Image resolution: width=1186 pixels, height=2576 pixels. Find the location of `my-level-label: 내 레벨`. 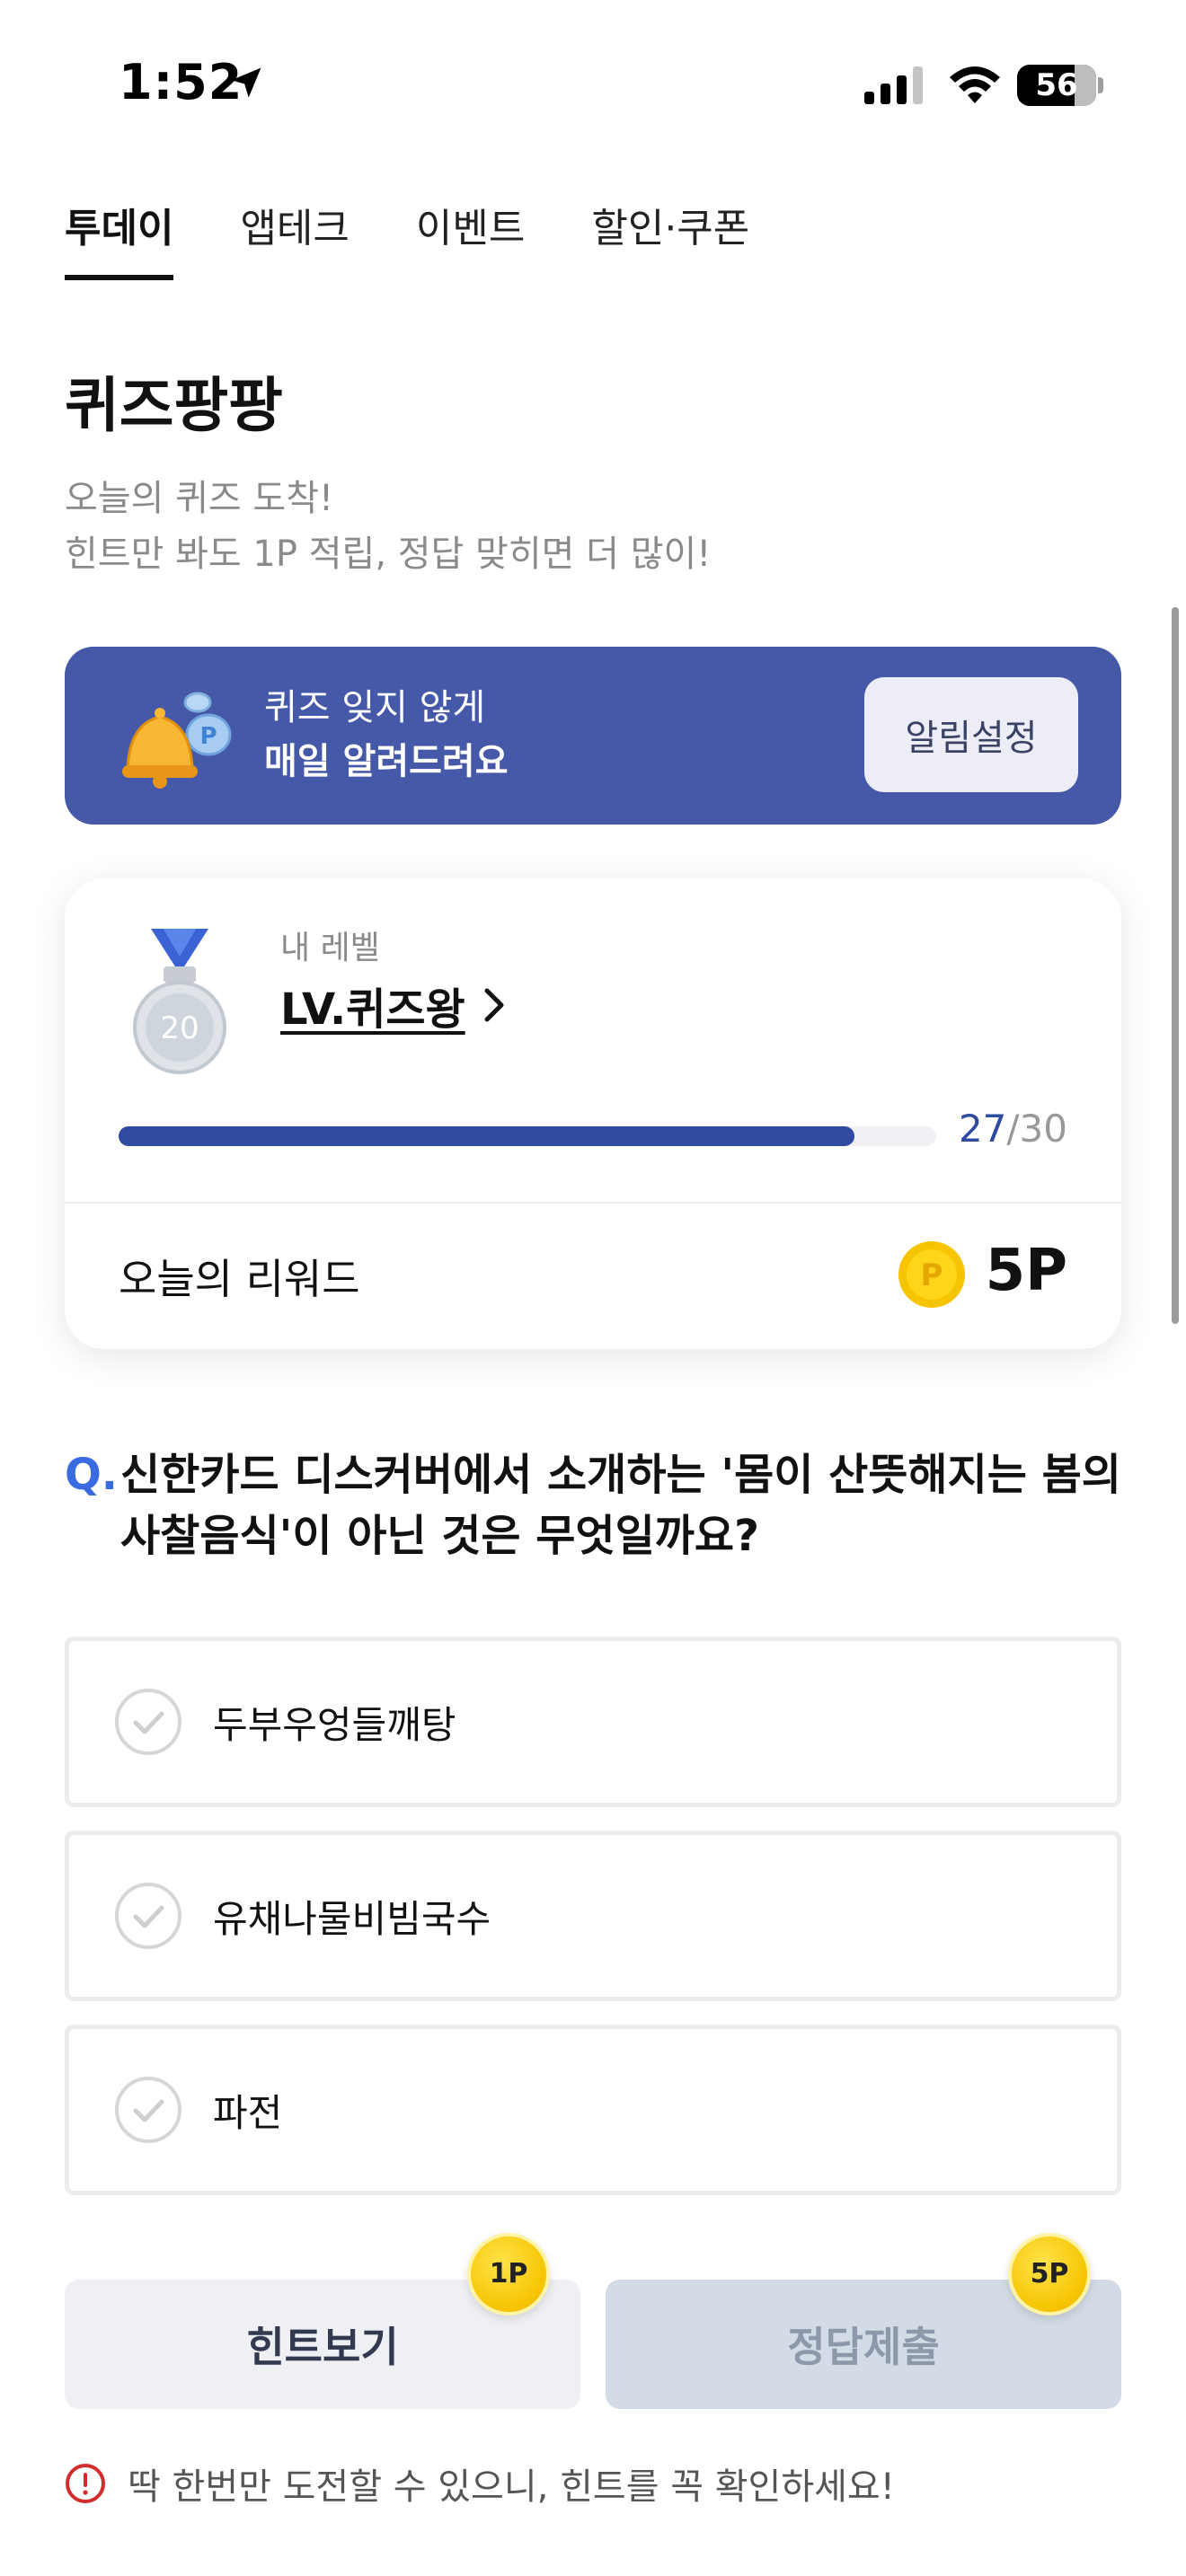

my-level-label: 내 레벨 is located at coordinates (330, 948).